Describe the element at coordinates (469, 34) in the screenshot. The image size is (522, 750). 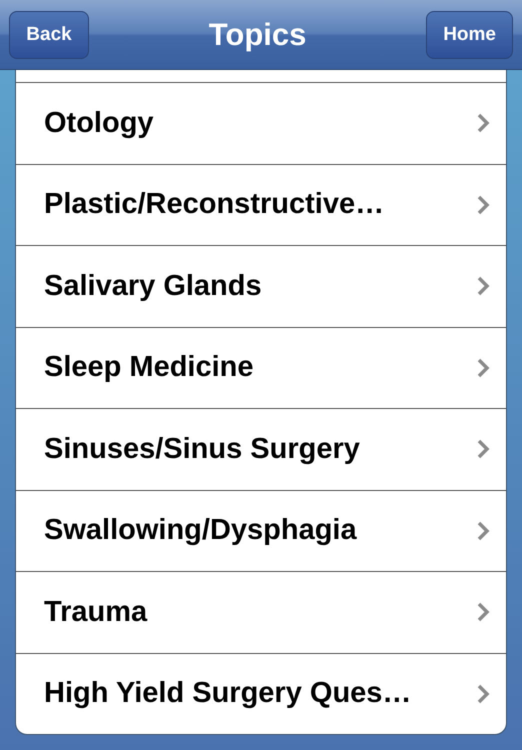
I see `home-button: Home` at that location.